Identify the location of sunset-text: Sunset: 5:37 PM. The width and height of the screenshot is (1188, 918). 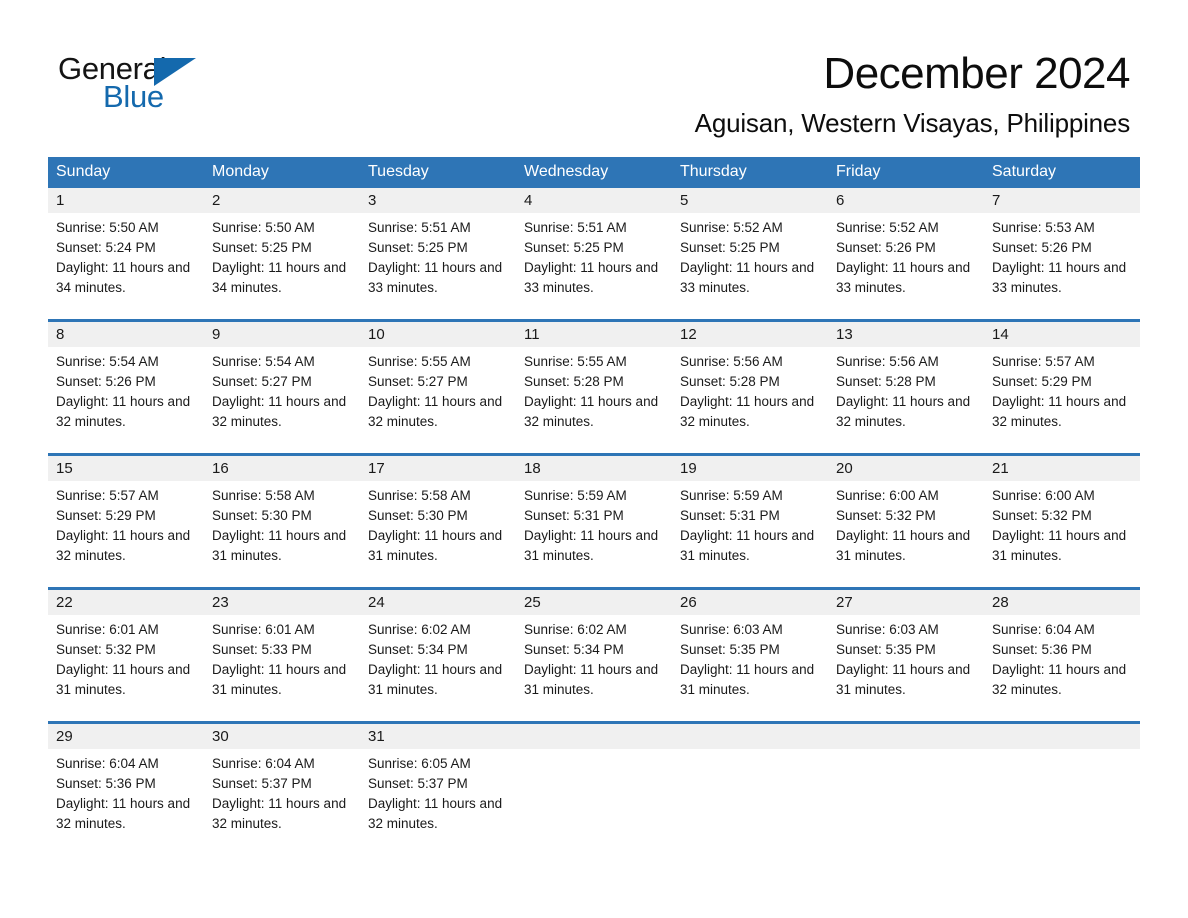
(262, 783).